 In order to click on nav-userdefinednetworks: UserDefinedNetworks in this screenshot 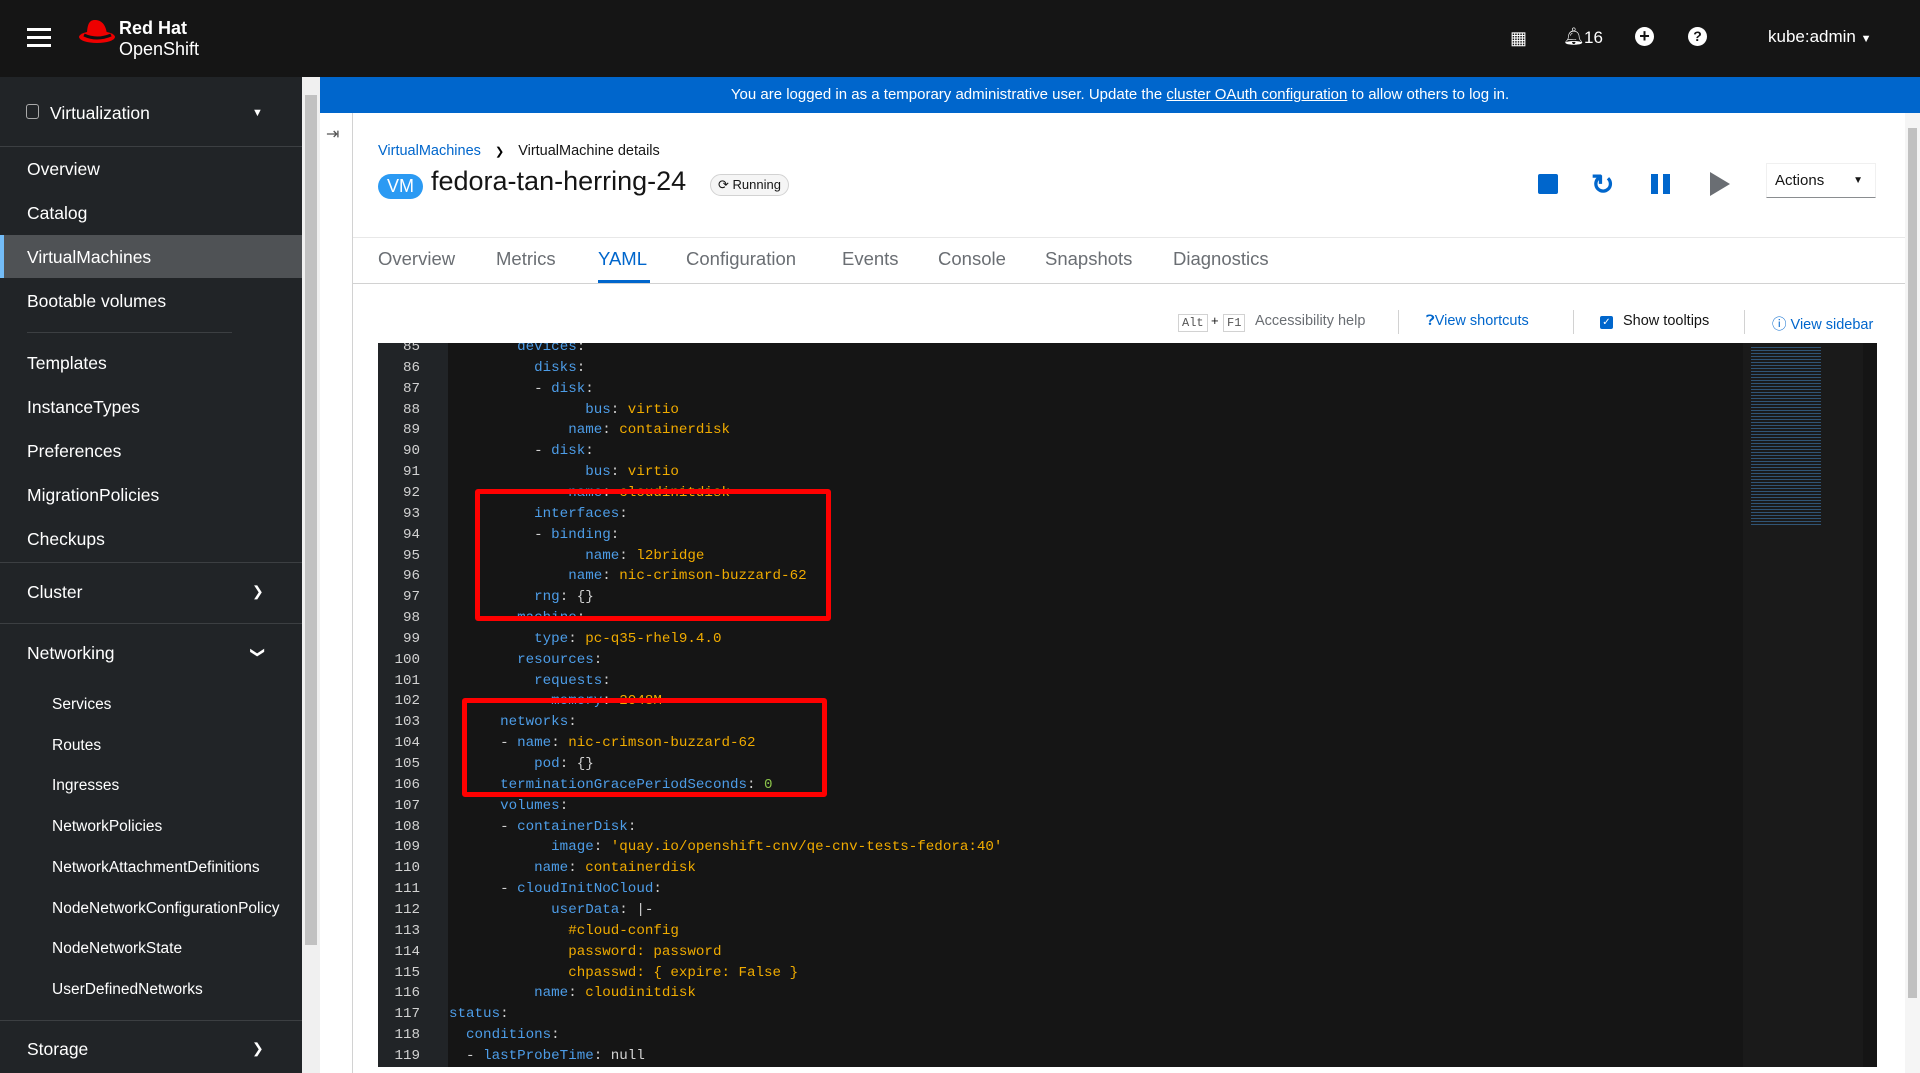, I will do `click(127, 990)`.